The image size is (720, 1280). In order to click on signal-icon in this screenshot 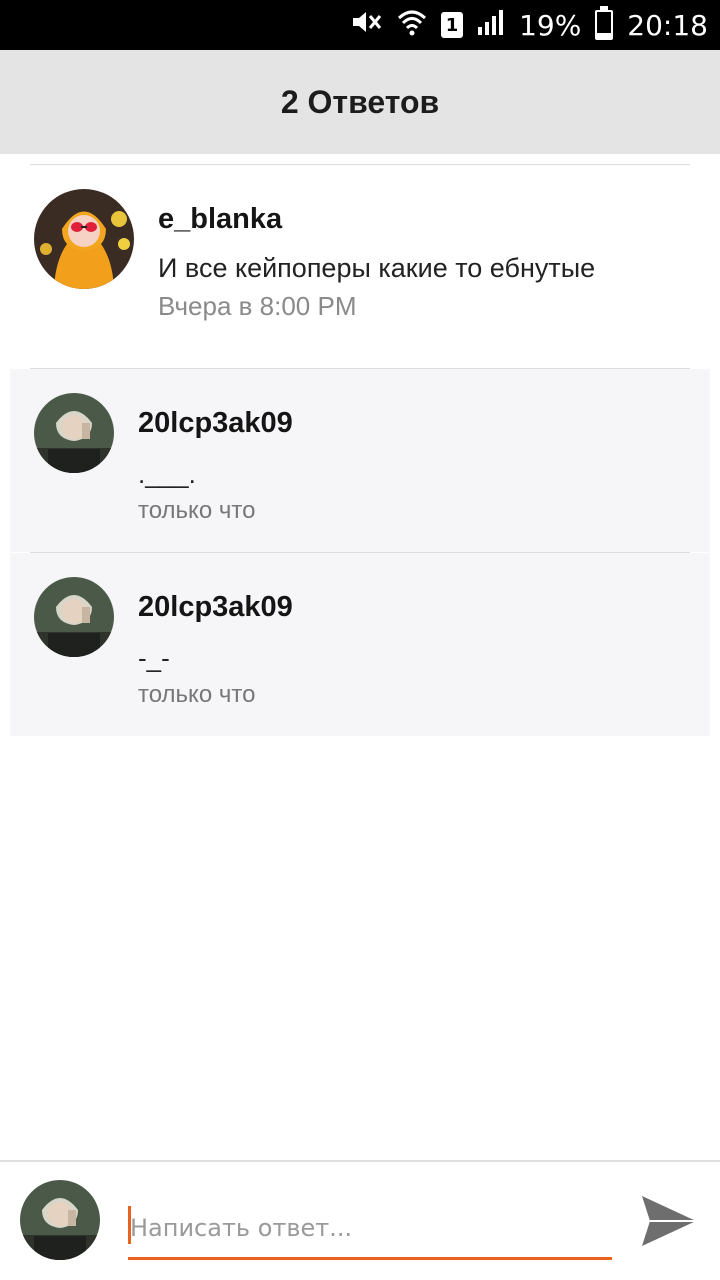, I will do `click(491, 25)`.